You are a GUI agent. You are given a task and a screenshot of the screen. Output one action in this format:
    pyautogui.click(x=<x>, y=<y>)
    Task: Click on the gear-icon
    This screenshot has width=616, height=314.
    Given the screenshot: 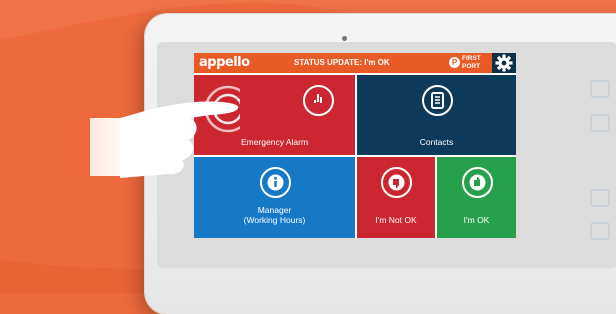 What is the action you would take?
    pyautogui.click(x=504, y=63)
    